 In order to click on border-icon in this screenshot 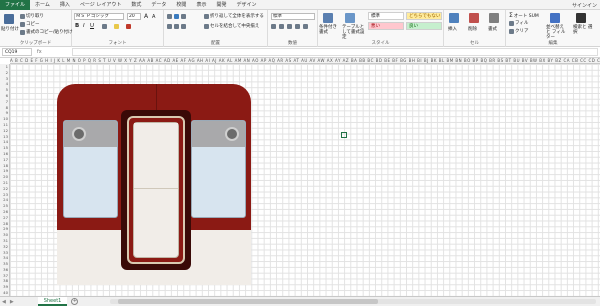, I will do `click(104, 26)`.